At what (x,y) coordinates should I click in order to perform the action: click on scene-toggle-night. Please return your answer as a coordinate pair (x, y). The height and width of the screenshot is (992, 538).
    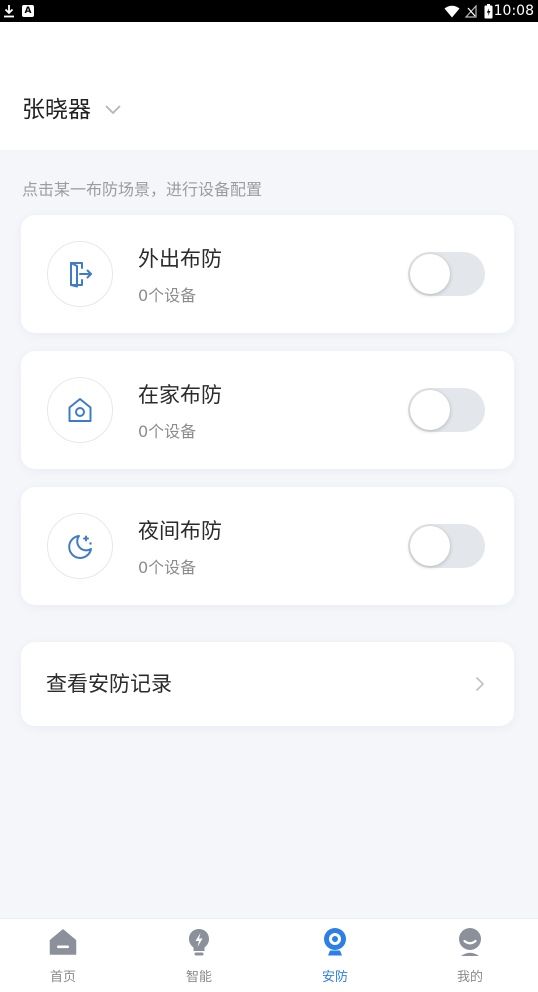
    Looking at the image, I should click on (446, 546).